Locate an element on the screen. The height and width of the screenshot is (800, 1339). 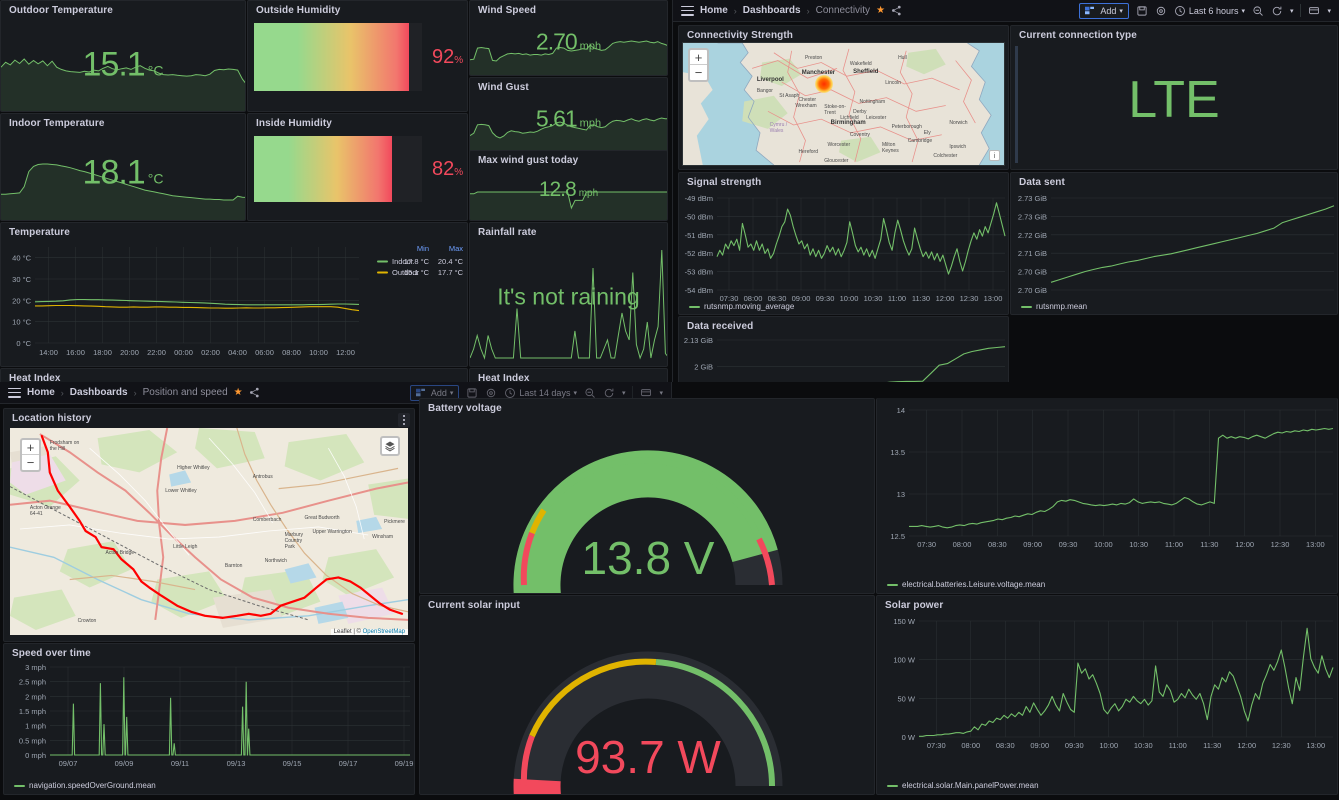
map-label-sheffield: Sheffield is located at coordinates (866, 71).